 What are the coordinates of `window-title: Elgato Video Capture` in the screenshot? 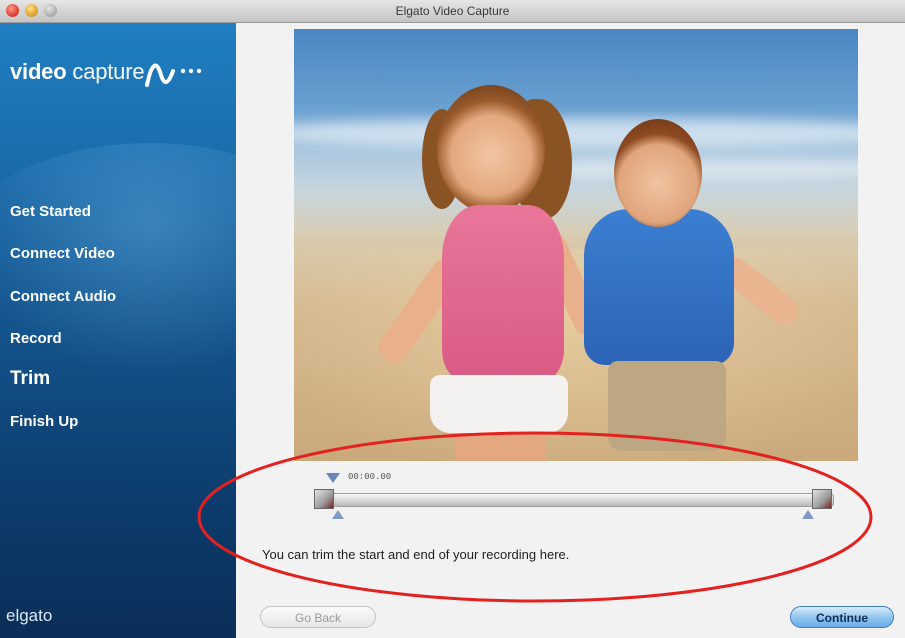 It's located at (452, 11).